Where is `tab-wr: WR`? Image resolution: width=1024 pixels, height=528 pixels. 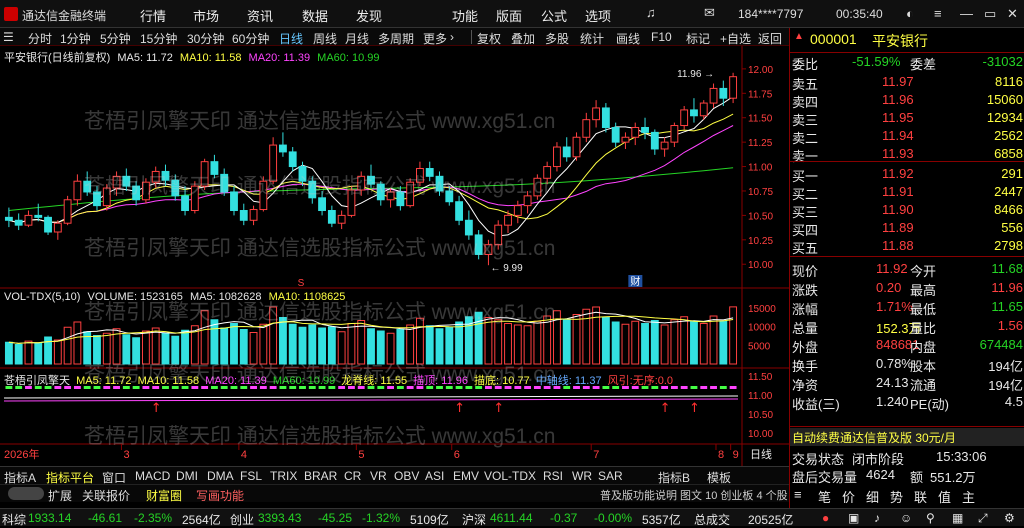
tab-wr: WR is located at coordinates (582, 476).